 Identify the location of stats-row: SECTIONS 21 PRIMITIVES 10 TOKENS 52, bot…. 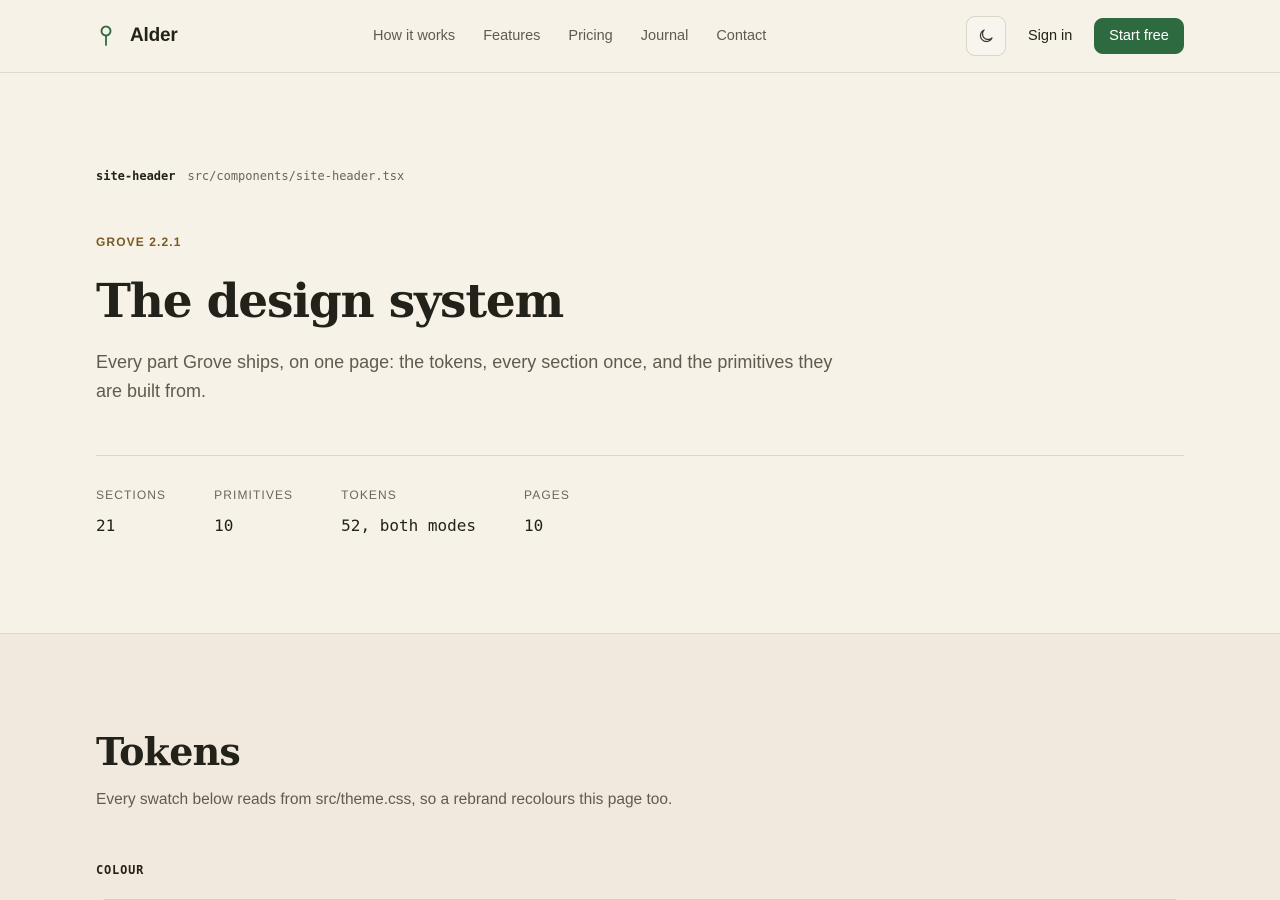
(333, 511).